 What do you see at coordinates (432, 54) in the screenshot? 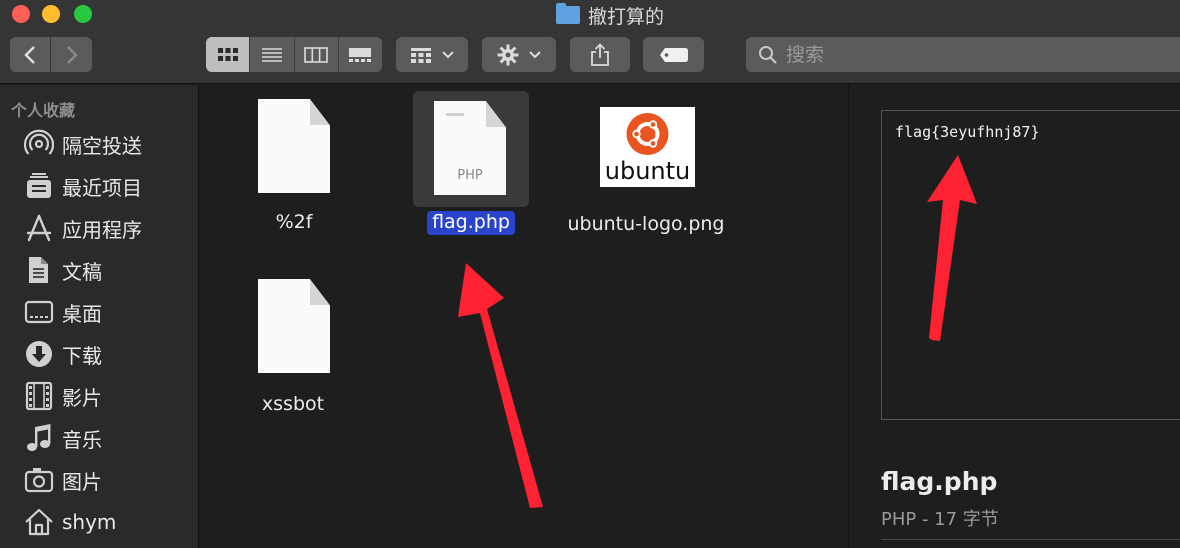
I see `group-by-button` at bounding box center [432, 54].